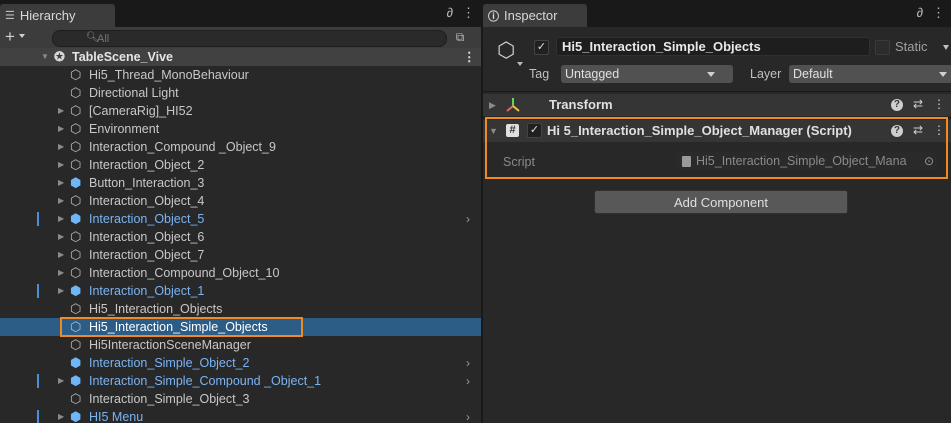  Describe the element at coordinates (713, 46) in the screenshot. I see `object-name-field: Hi5_Interaction_Simple_Objects` at that location.